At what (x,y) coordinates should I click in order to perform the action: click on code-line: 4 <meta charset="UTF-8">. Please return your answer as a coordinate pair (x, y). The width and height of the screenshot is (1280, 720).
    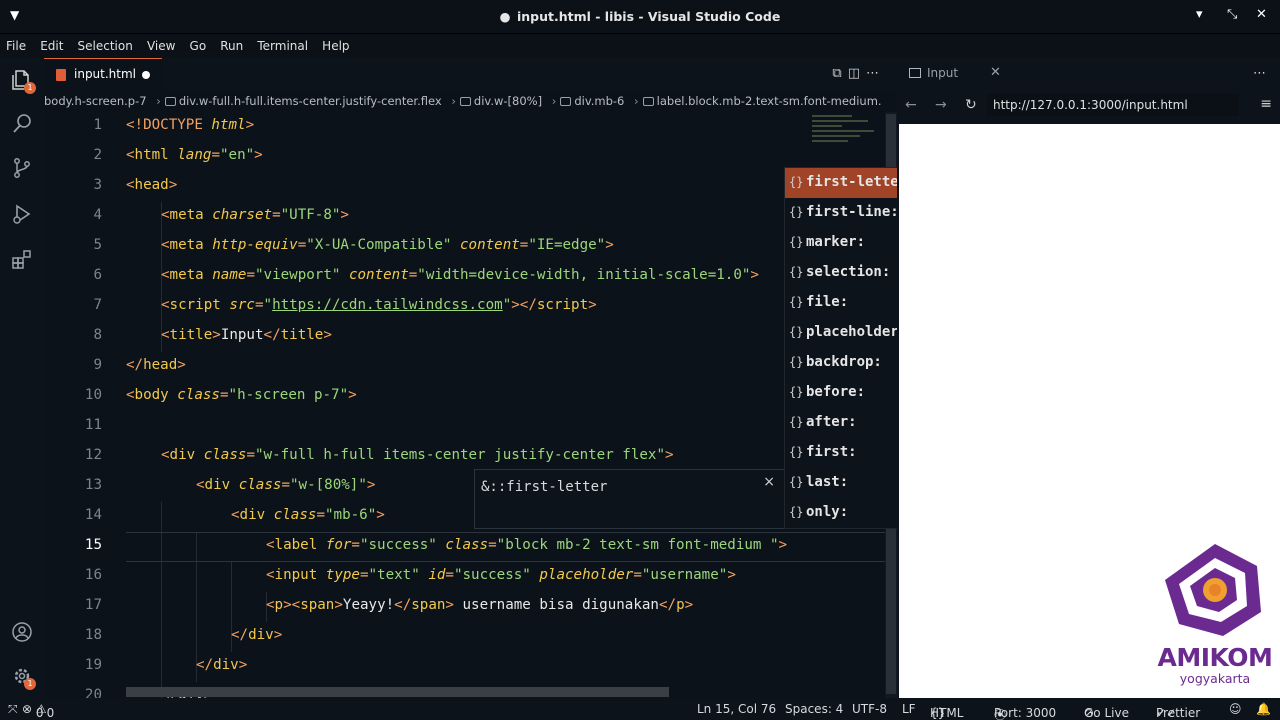
    Looking at the image, I should click on (464, 217).